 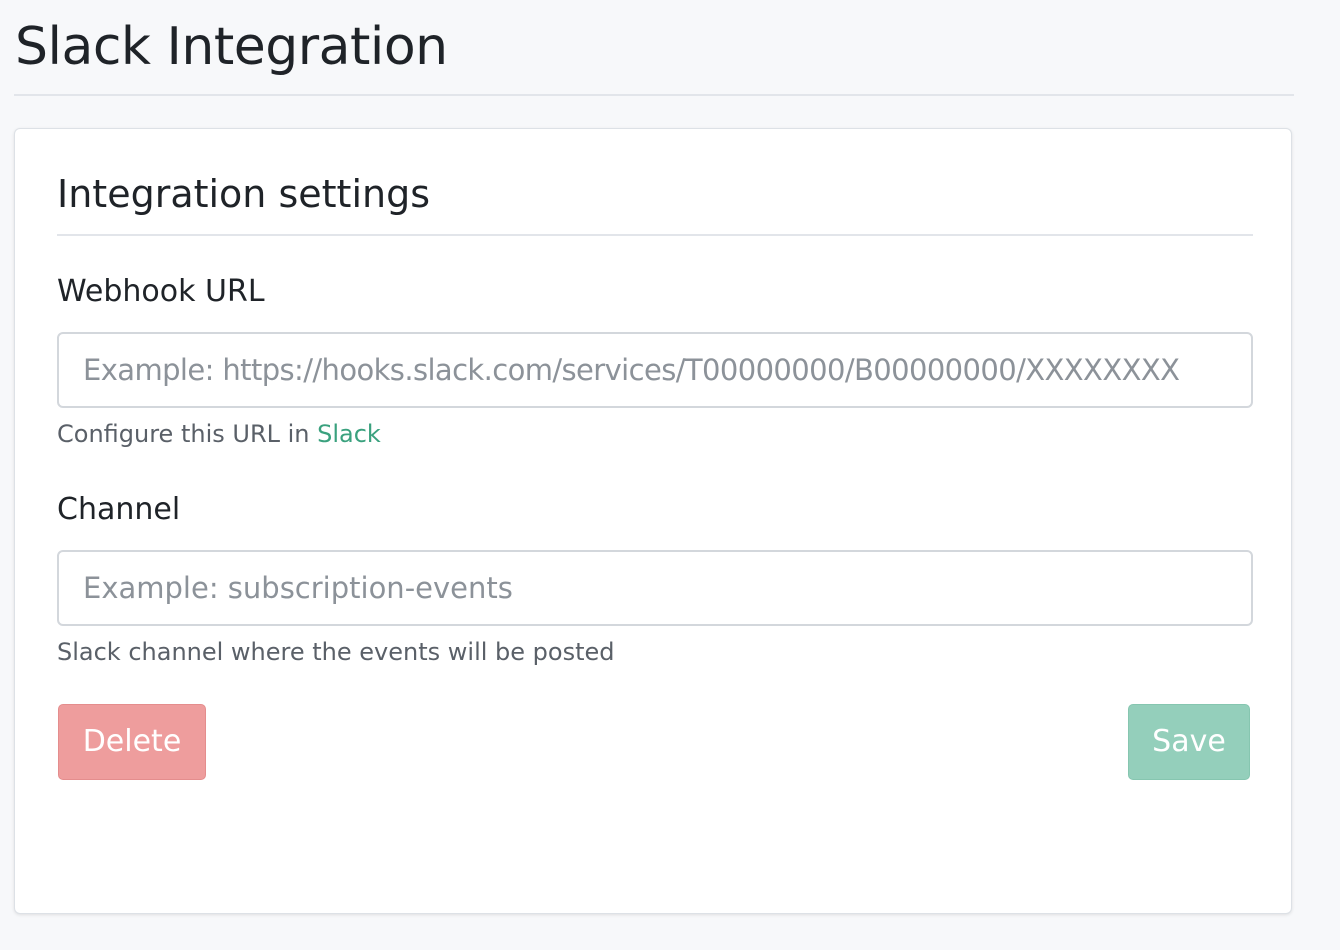 What do you see at coordinates (119, 509) in the screenshot?
I see `channel-label: Channel` at bounding box center [119, 509].